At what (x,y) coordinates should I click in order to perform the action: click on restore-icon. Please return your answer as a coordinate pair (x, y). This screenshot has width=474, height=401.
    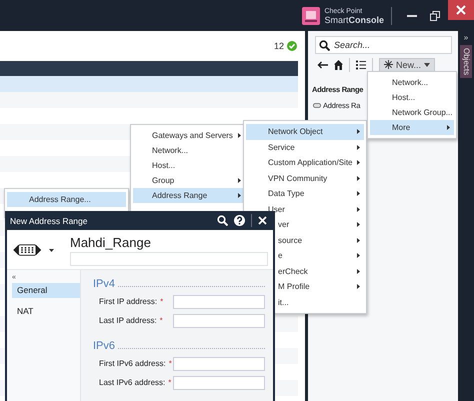
    Looking at the image, I should click on (435, 15).